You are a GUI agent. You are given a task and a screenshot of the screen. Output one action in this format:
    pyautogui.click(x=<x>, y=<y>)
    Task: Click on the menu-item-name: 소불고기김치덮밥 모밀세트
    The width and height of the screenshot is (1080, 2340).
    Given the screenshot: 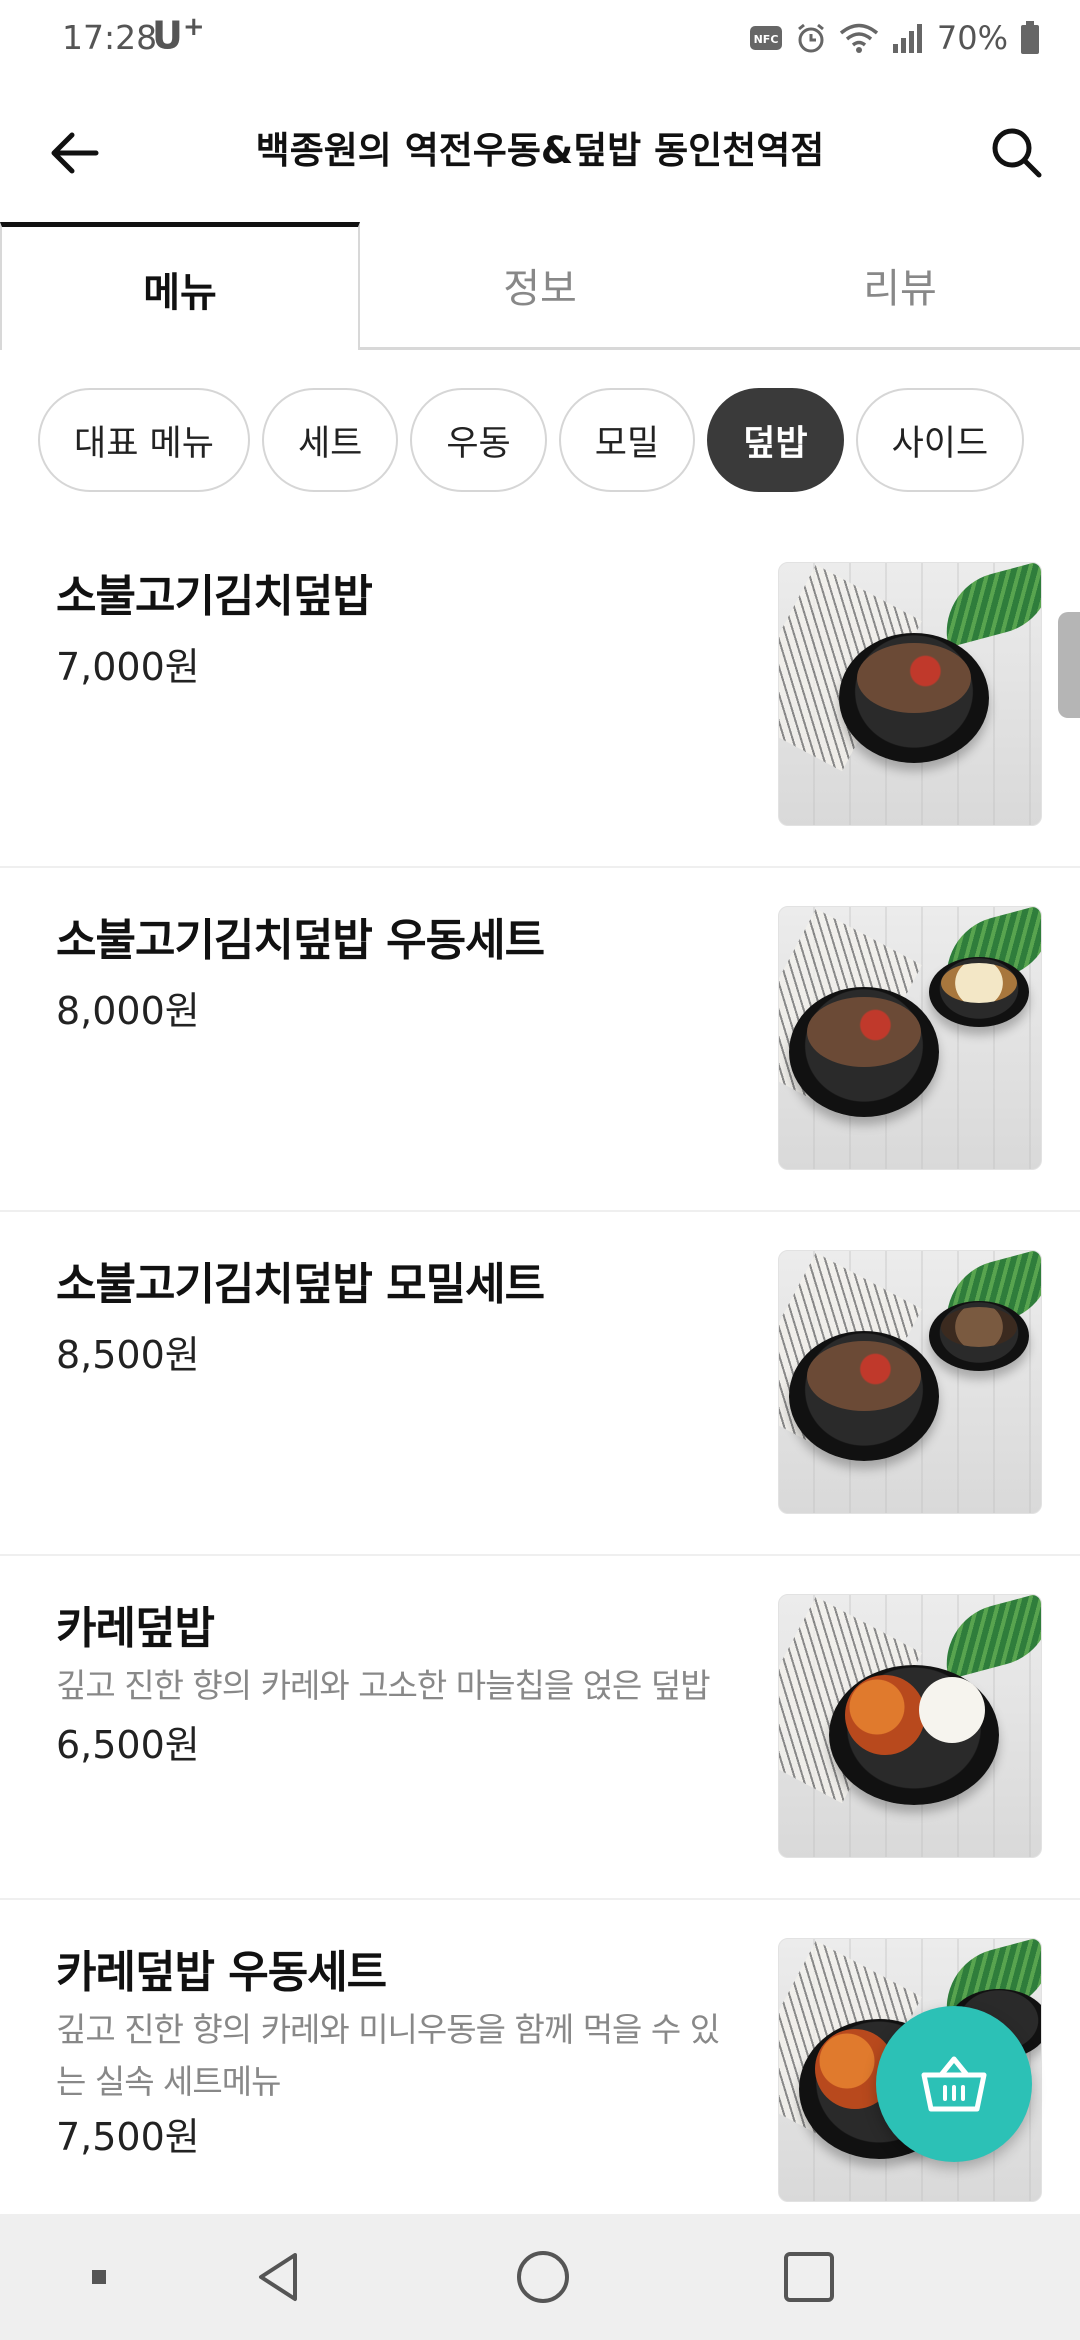 What is the action you would take?
    pyautogui.click(x=300, y=1284)
    